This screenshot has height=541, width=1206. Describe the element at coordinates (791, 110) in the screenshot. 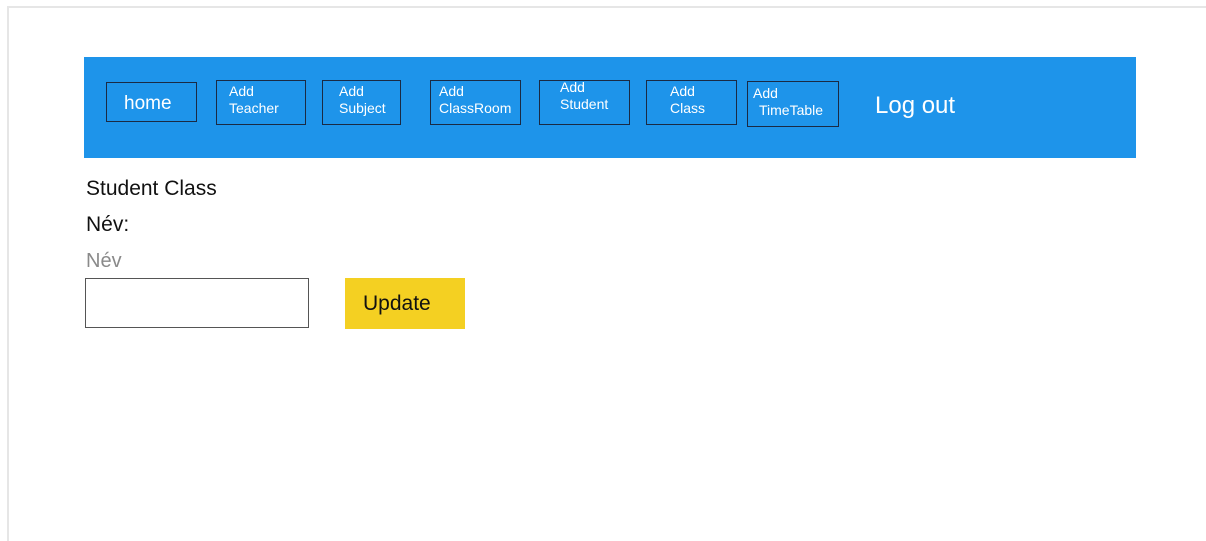

I see `add-timetable-label-line2: TimeTable` at that location.